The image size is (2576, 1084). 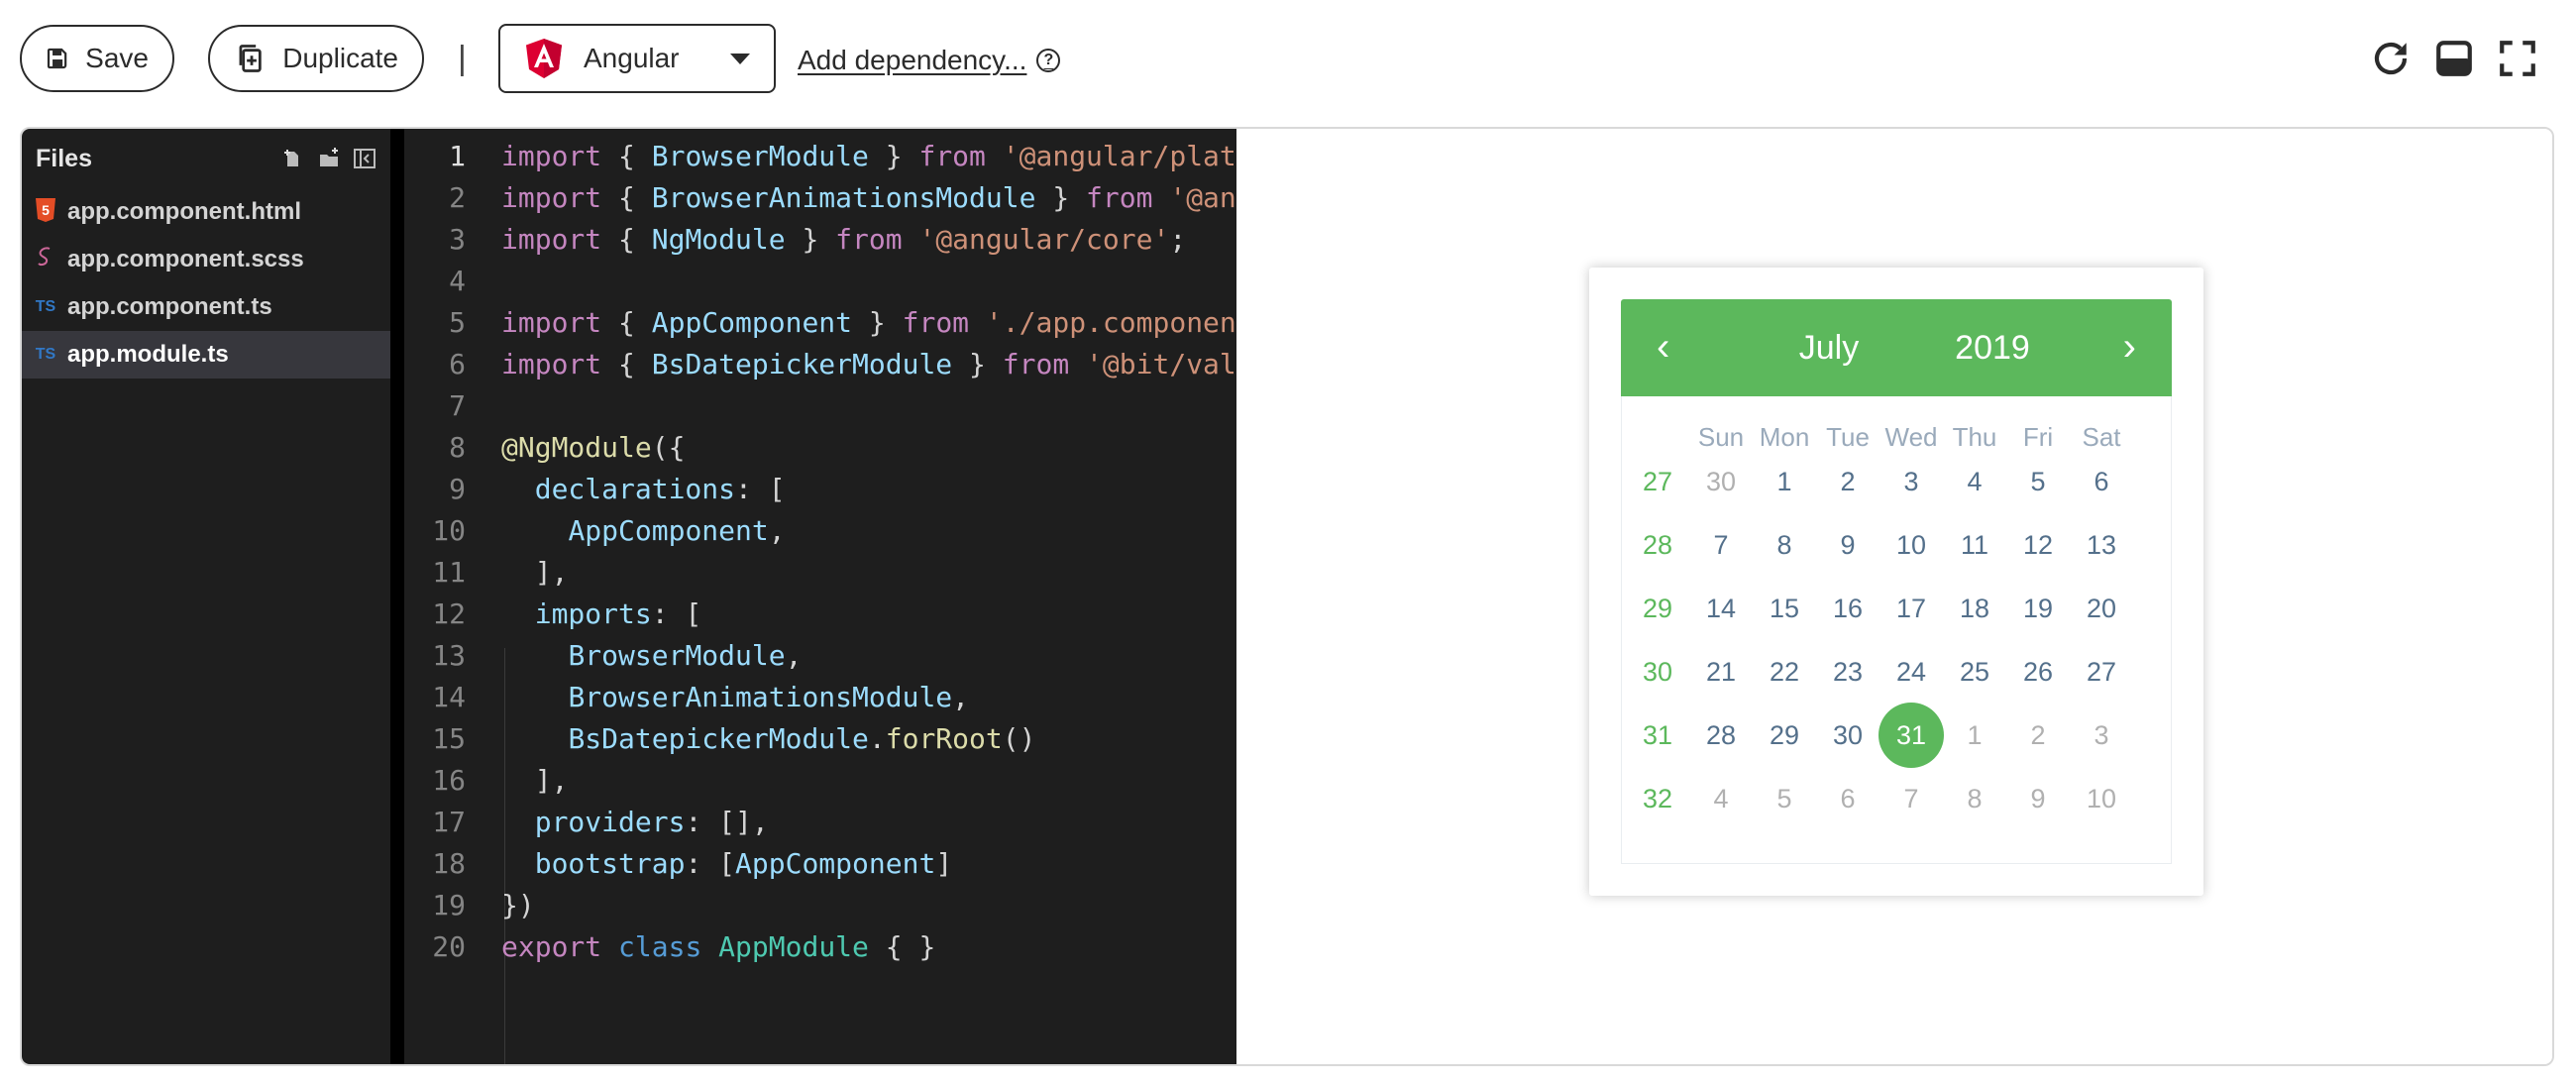 I want to click on duplicate-button: Duplicate, so click(x=316, y=58).